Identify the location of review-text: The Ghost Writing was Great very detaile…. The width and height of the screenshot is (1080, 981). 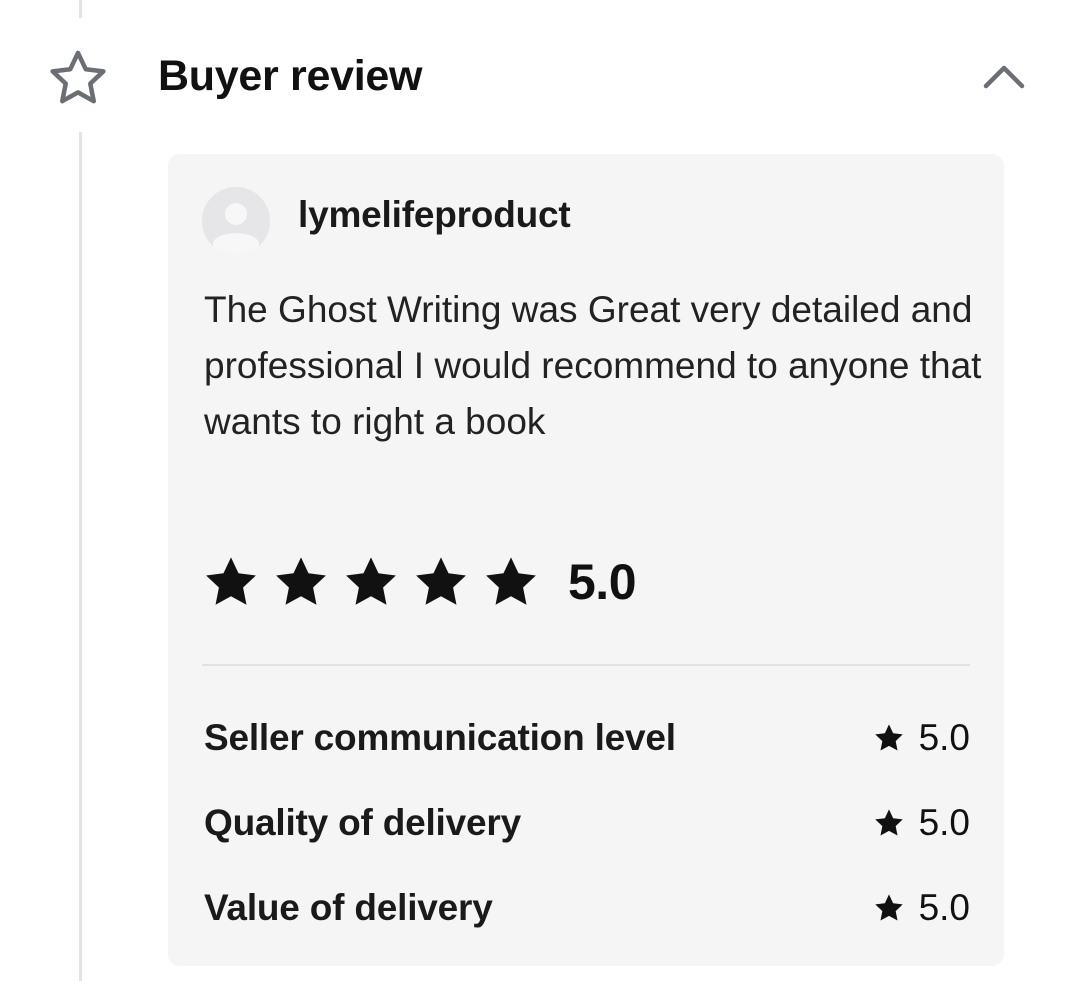
(593, 365).